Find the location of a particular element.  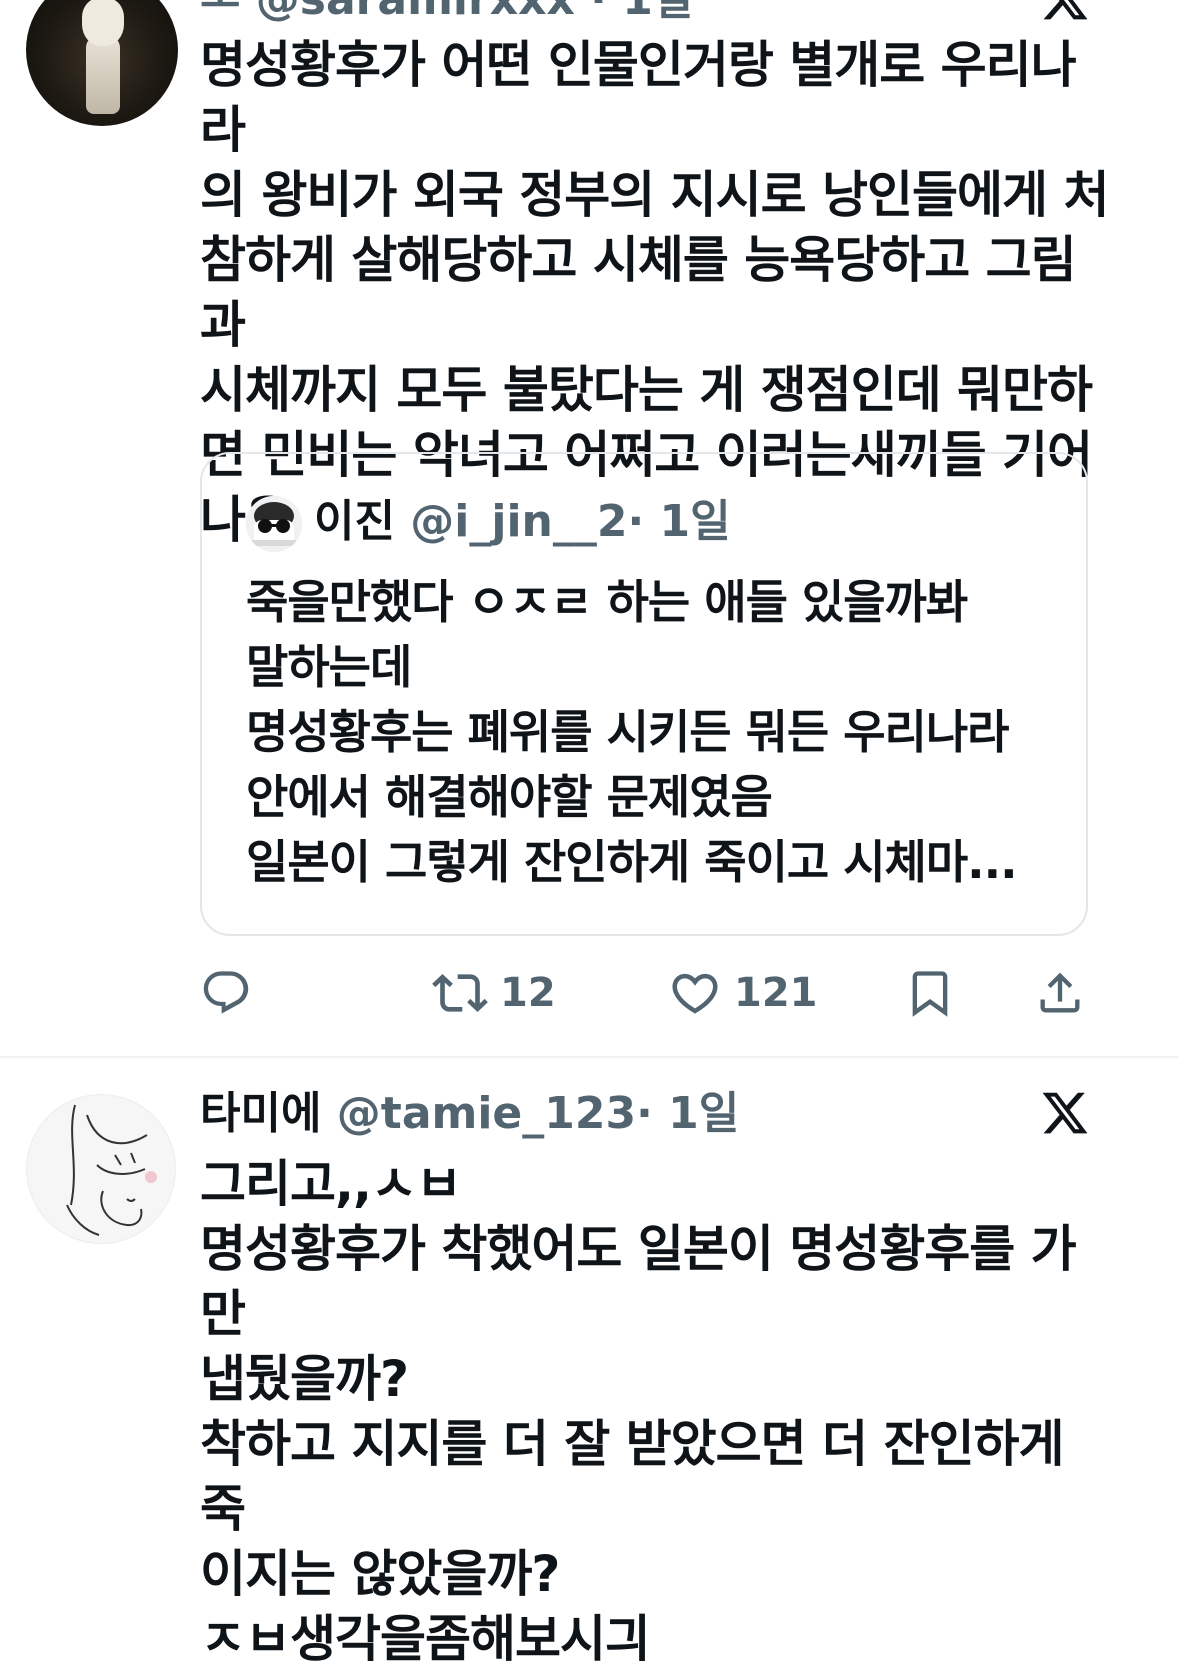

retweet-icon is located at coordinates (460, 993).